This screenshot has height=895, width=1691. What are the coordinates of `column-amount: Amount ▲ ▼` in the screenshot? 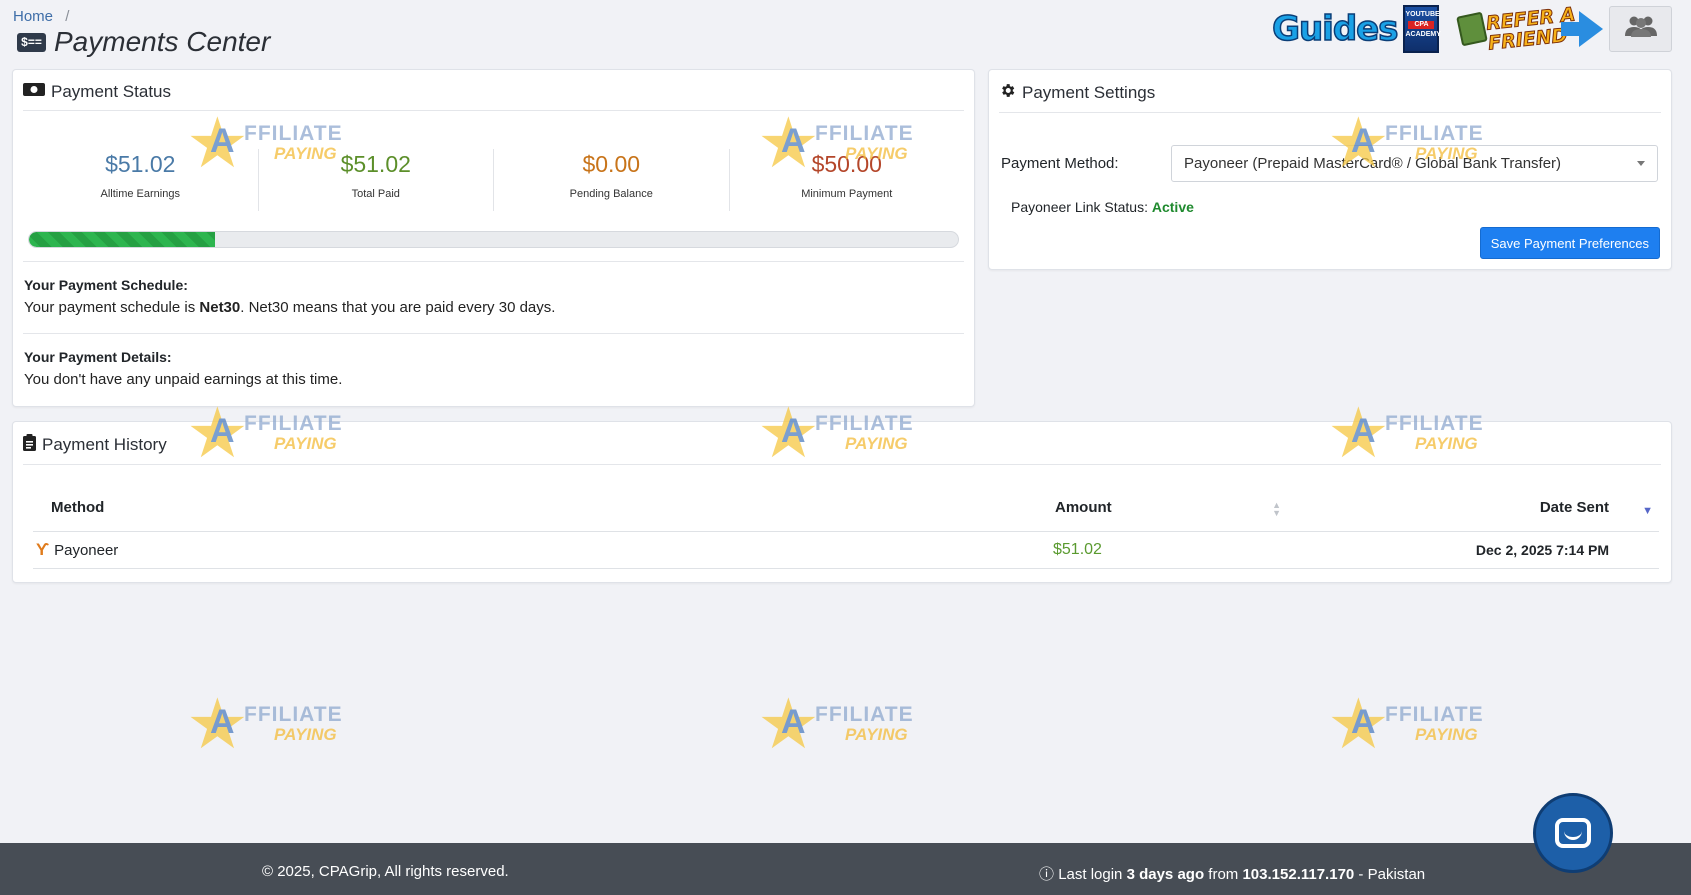 It's located at (1063, 508).